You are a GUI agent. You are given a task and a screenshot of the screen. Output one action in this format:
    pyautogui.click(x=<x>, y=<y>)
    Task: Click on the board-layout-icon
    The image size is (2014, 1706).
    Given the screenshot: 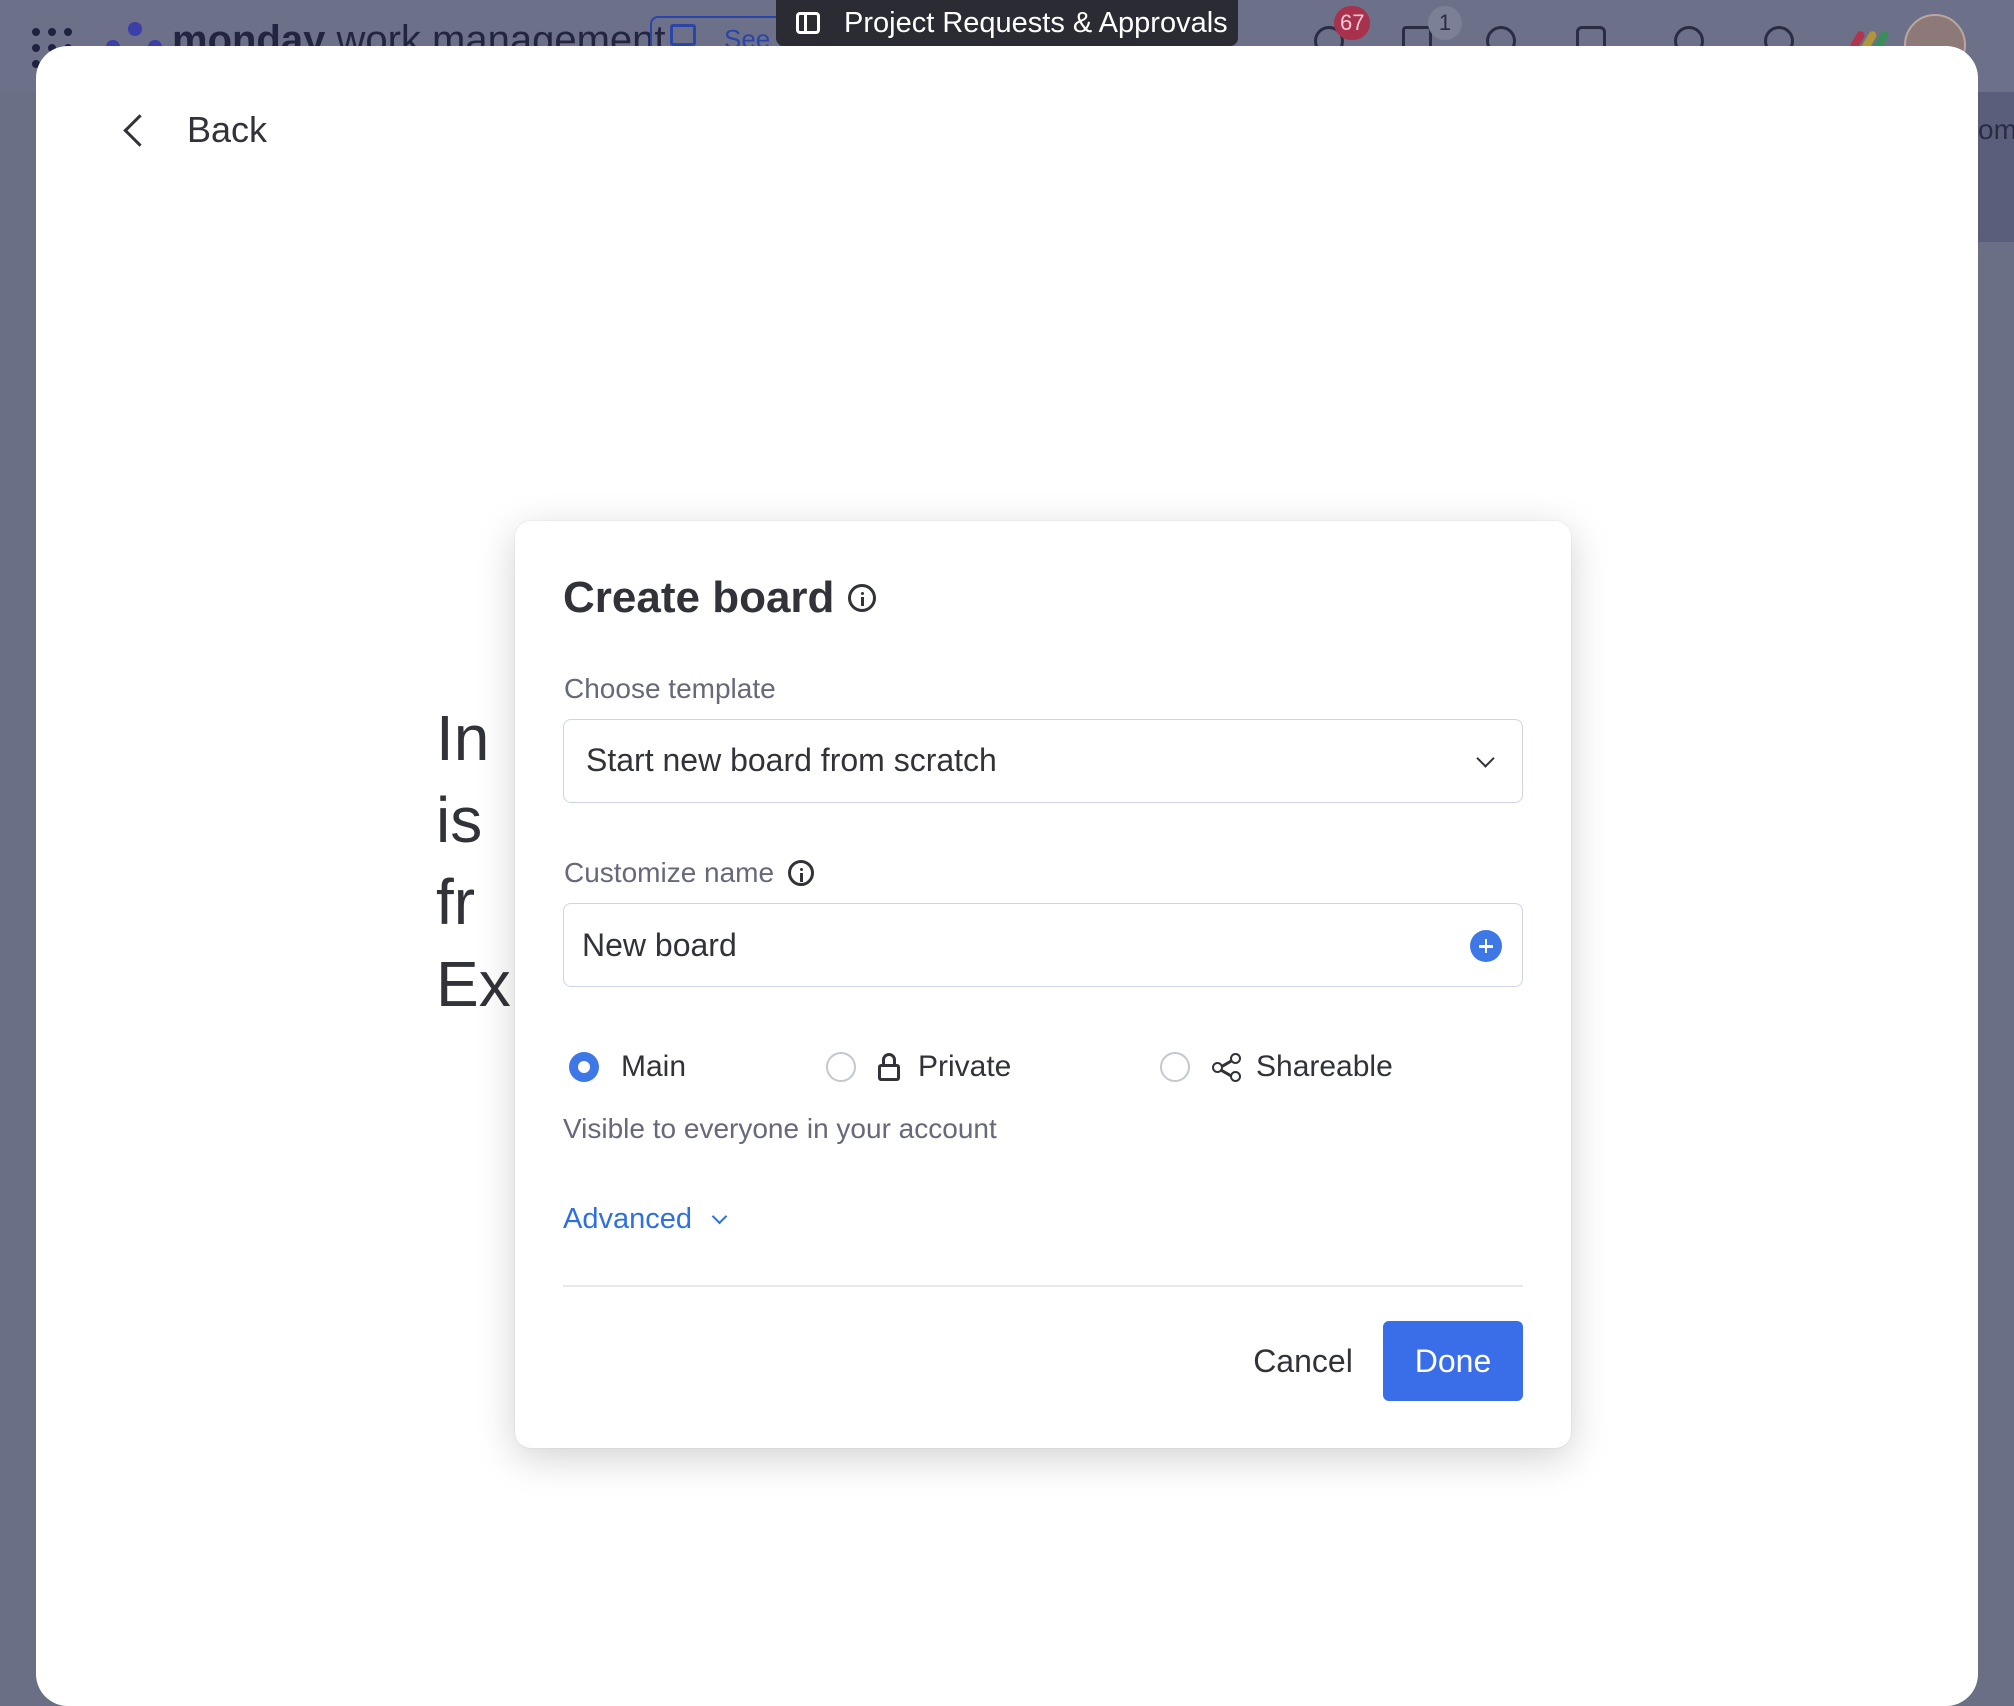 What is the action you would take?
    pyautogui.click(x=808, y=23)
    